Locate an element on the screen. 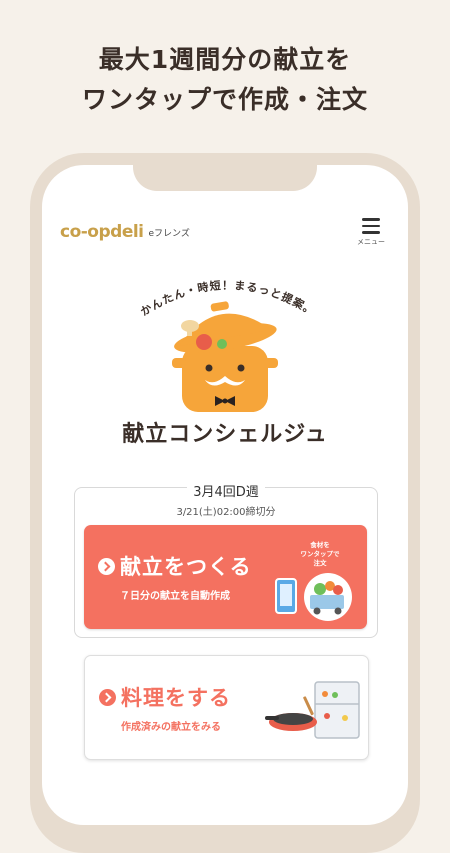 The image size is (450, 853). grocery-order-illustration: 食材を ワンタップで 注文 is located at coordinates (313, 580).